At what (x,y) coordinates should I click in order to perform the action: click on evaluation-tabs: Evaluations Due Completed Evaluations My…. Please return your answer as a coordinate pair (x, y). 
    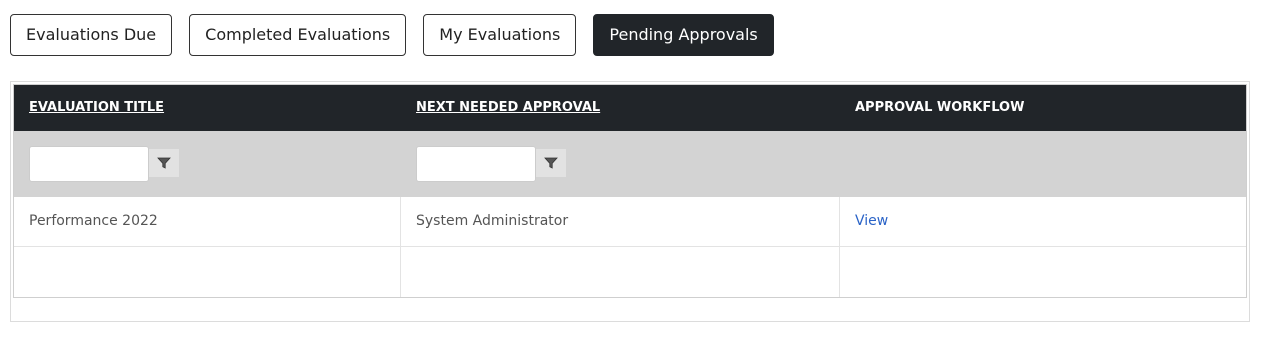
    Looking at the image, I should click on (400, 35).